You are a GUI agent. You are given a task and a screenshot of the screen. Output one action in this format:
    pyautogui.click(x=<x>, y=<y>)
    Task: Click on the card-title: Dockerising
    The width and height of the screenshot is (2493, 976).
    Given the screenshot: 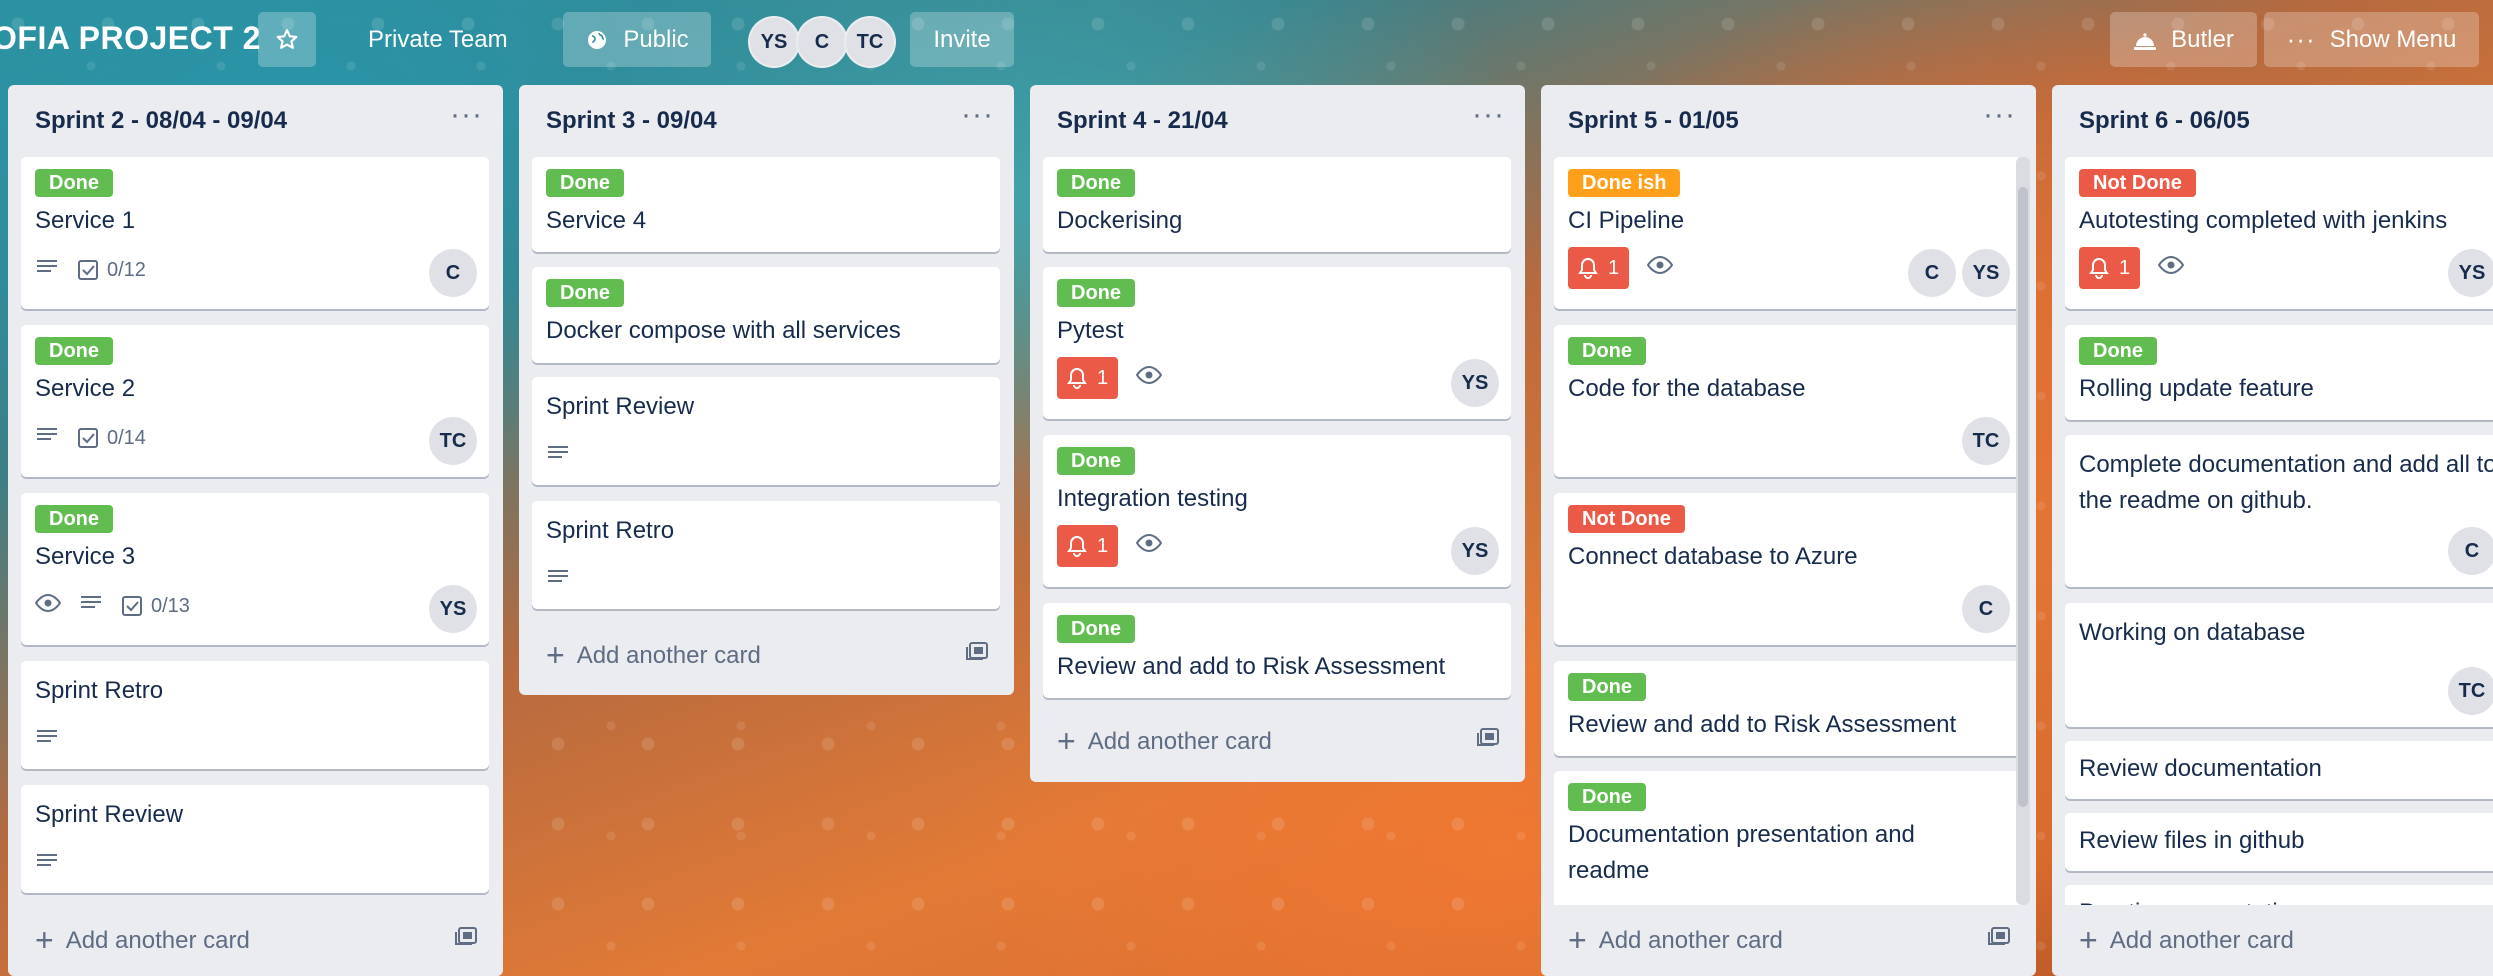 What is the action you would take?
    pyautogui.click(x=1120, y=220)
    